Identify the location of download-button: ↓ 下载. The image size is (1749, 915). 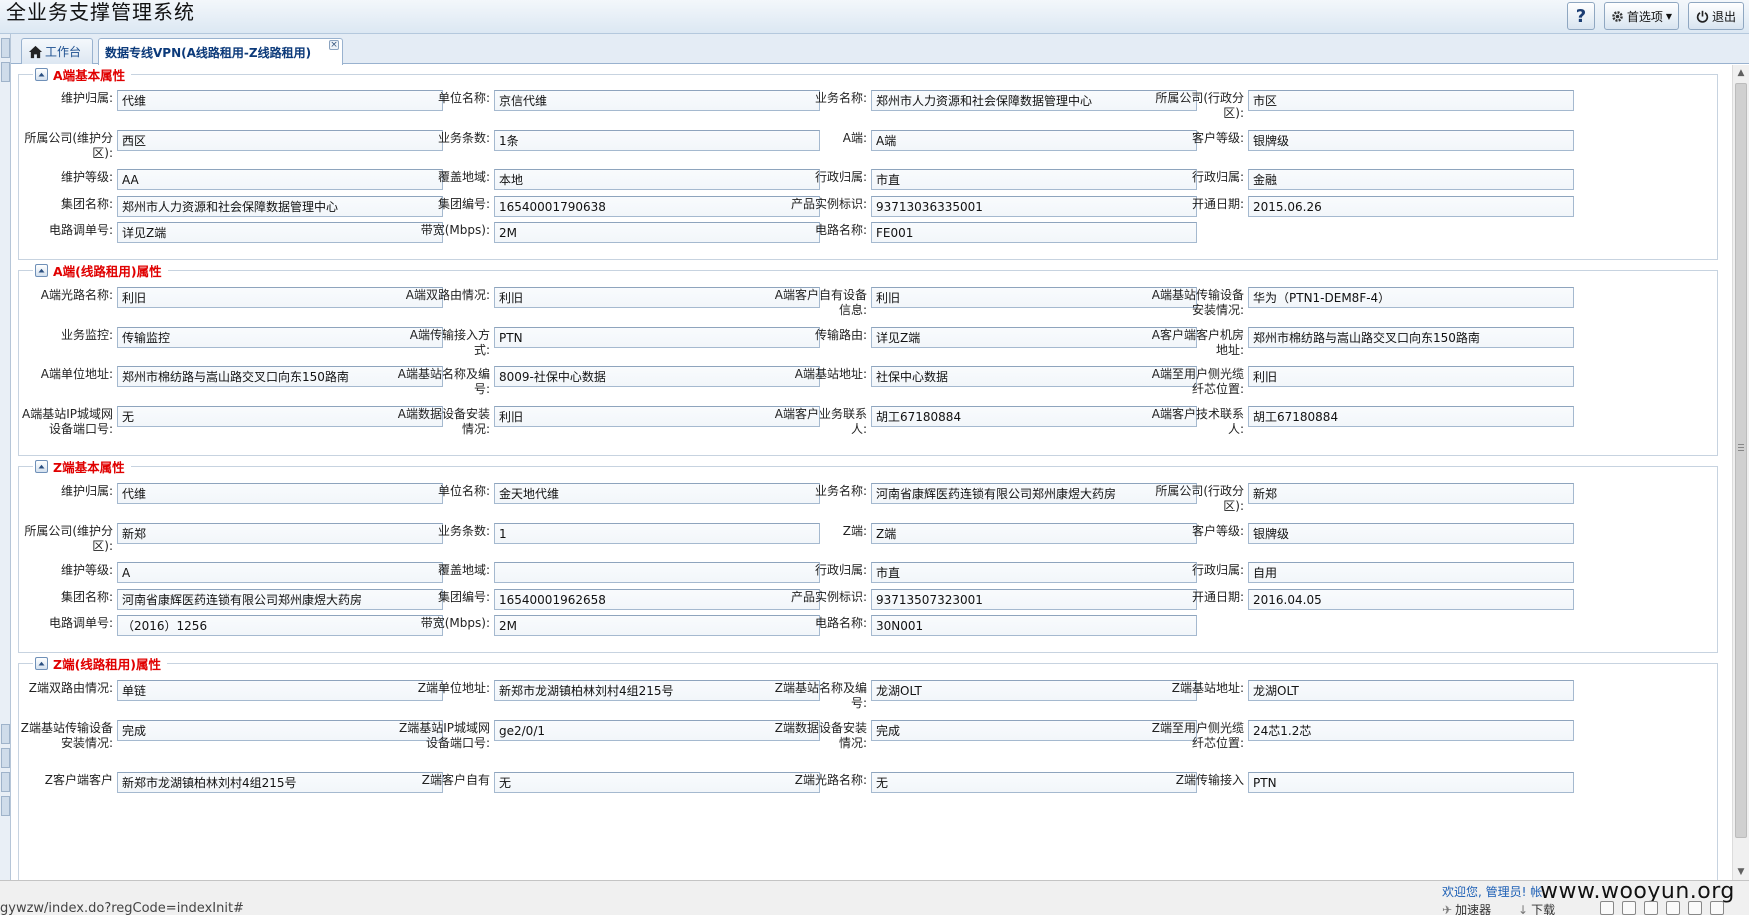
(1536, 908).